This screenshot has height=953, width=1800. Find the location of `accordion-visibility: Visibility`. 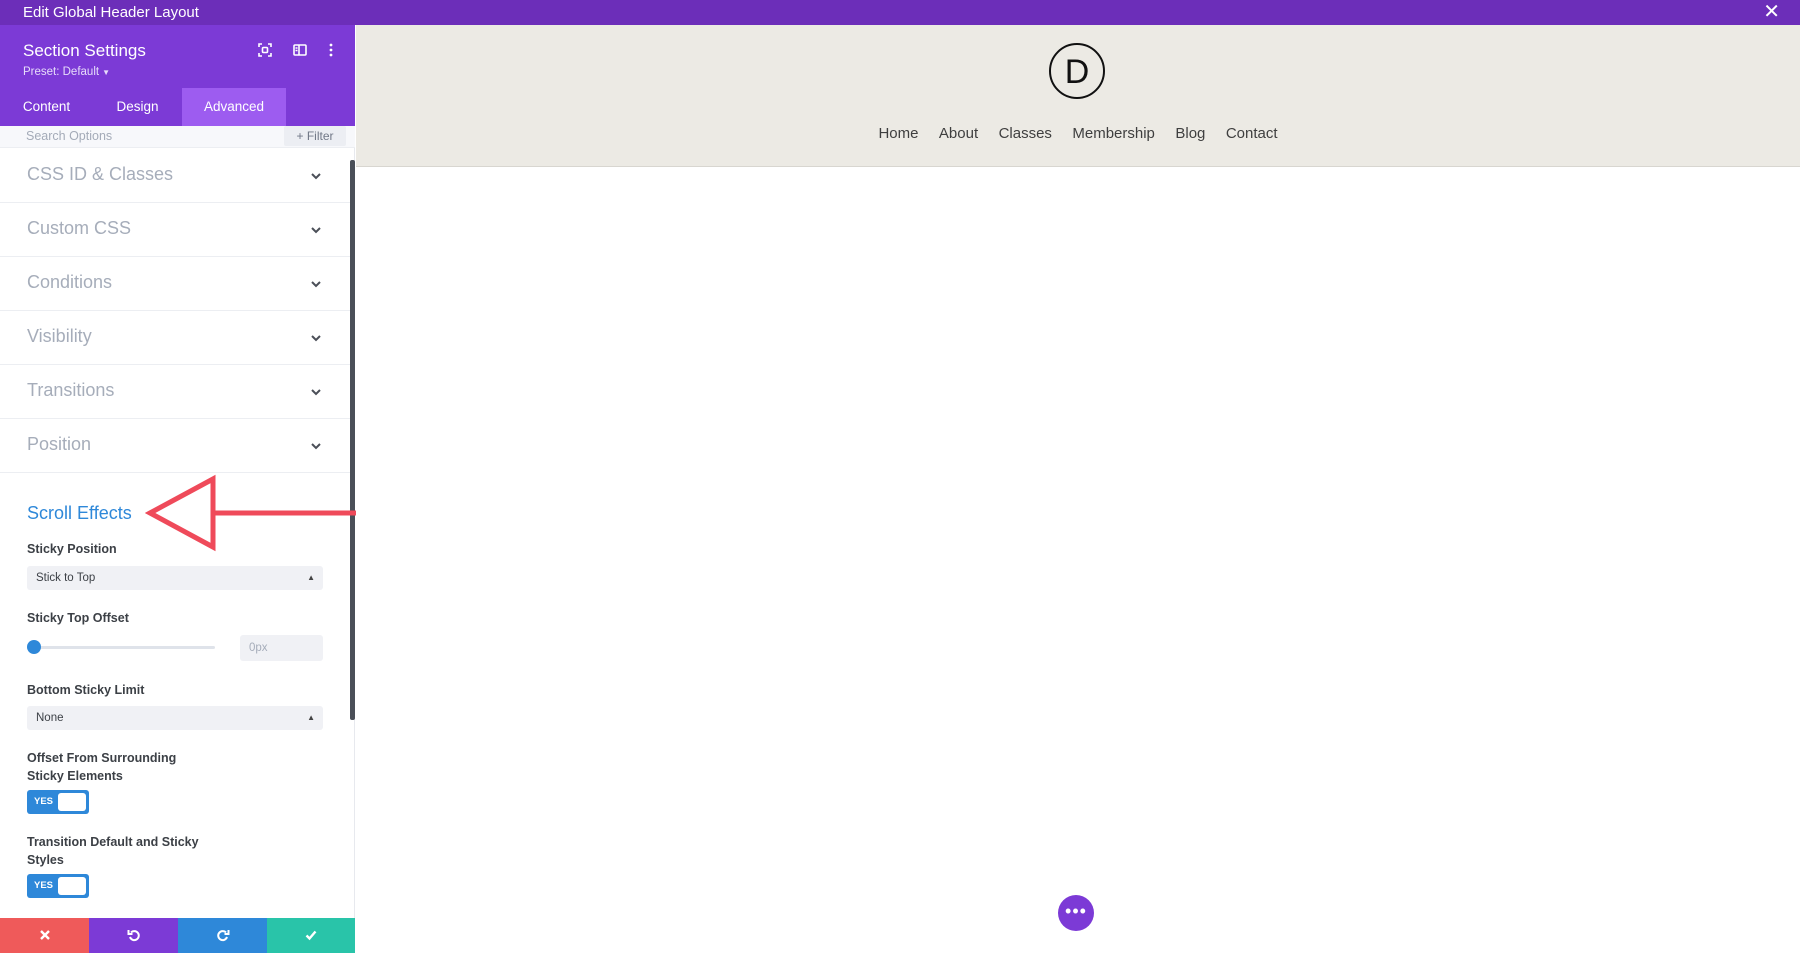

accordion-visibility: Visibility is located at coordinates (175, 338).